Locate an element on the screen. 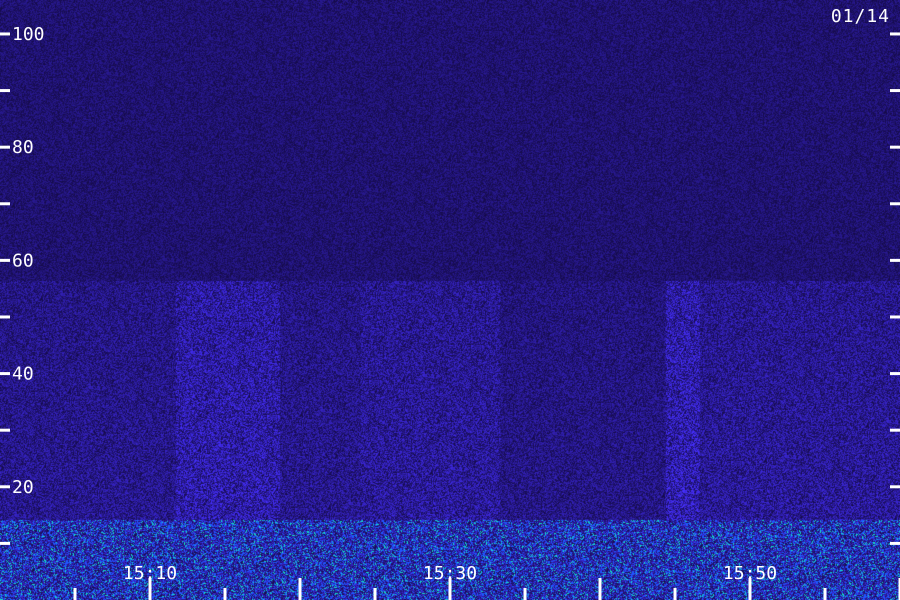 The image size is (900, 600). y-tick-label: 20 is located at coordinates (23, 487).